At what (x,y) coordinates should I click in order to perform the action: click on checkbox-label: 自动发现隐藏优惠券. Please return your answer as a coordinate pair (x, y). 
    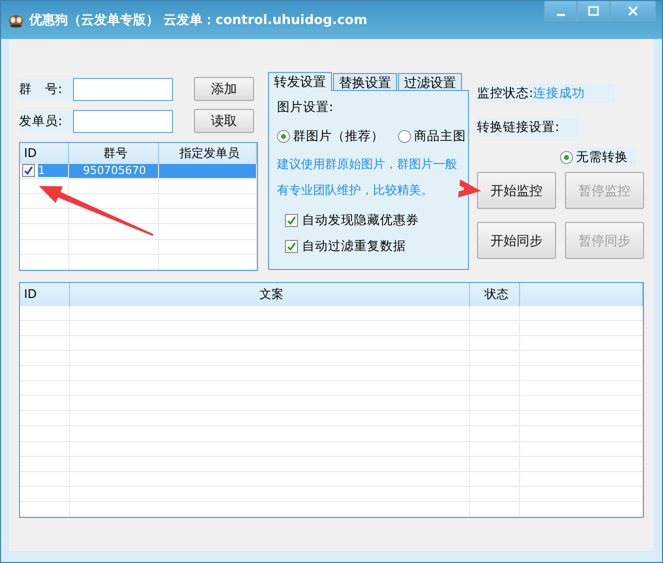
    Looking at the image, I should click on (360, 220).